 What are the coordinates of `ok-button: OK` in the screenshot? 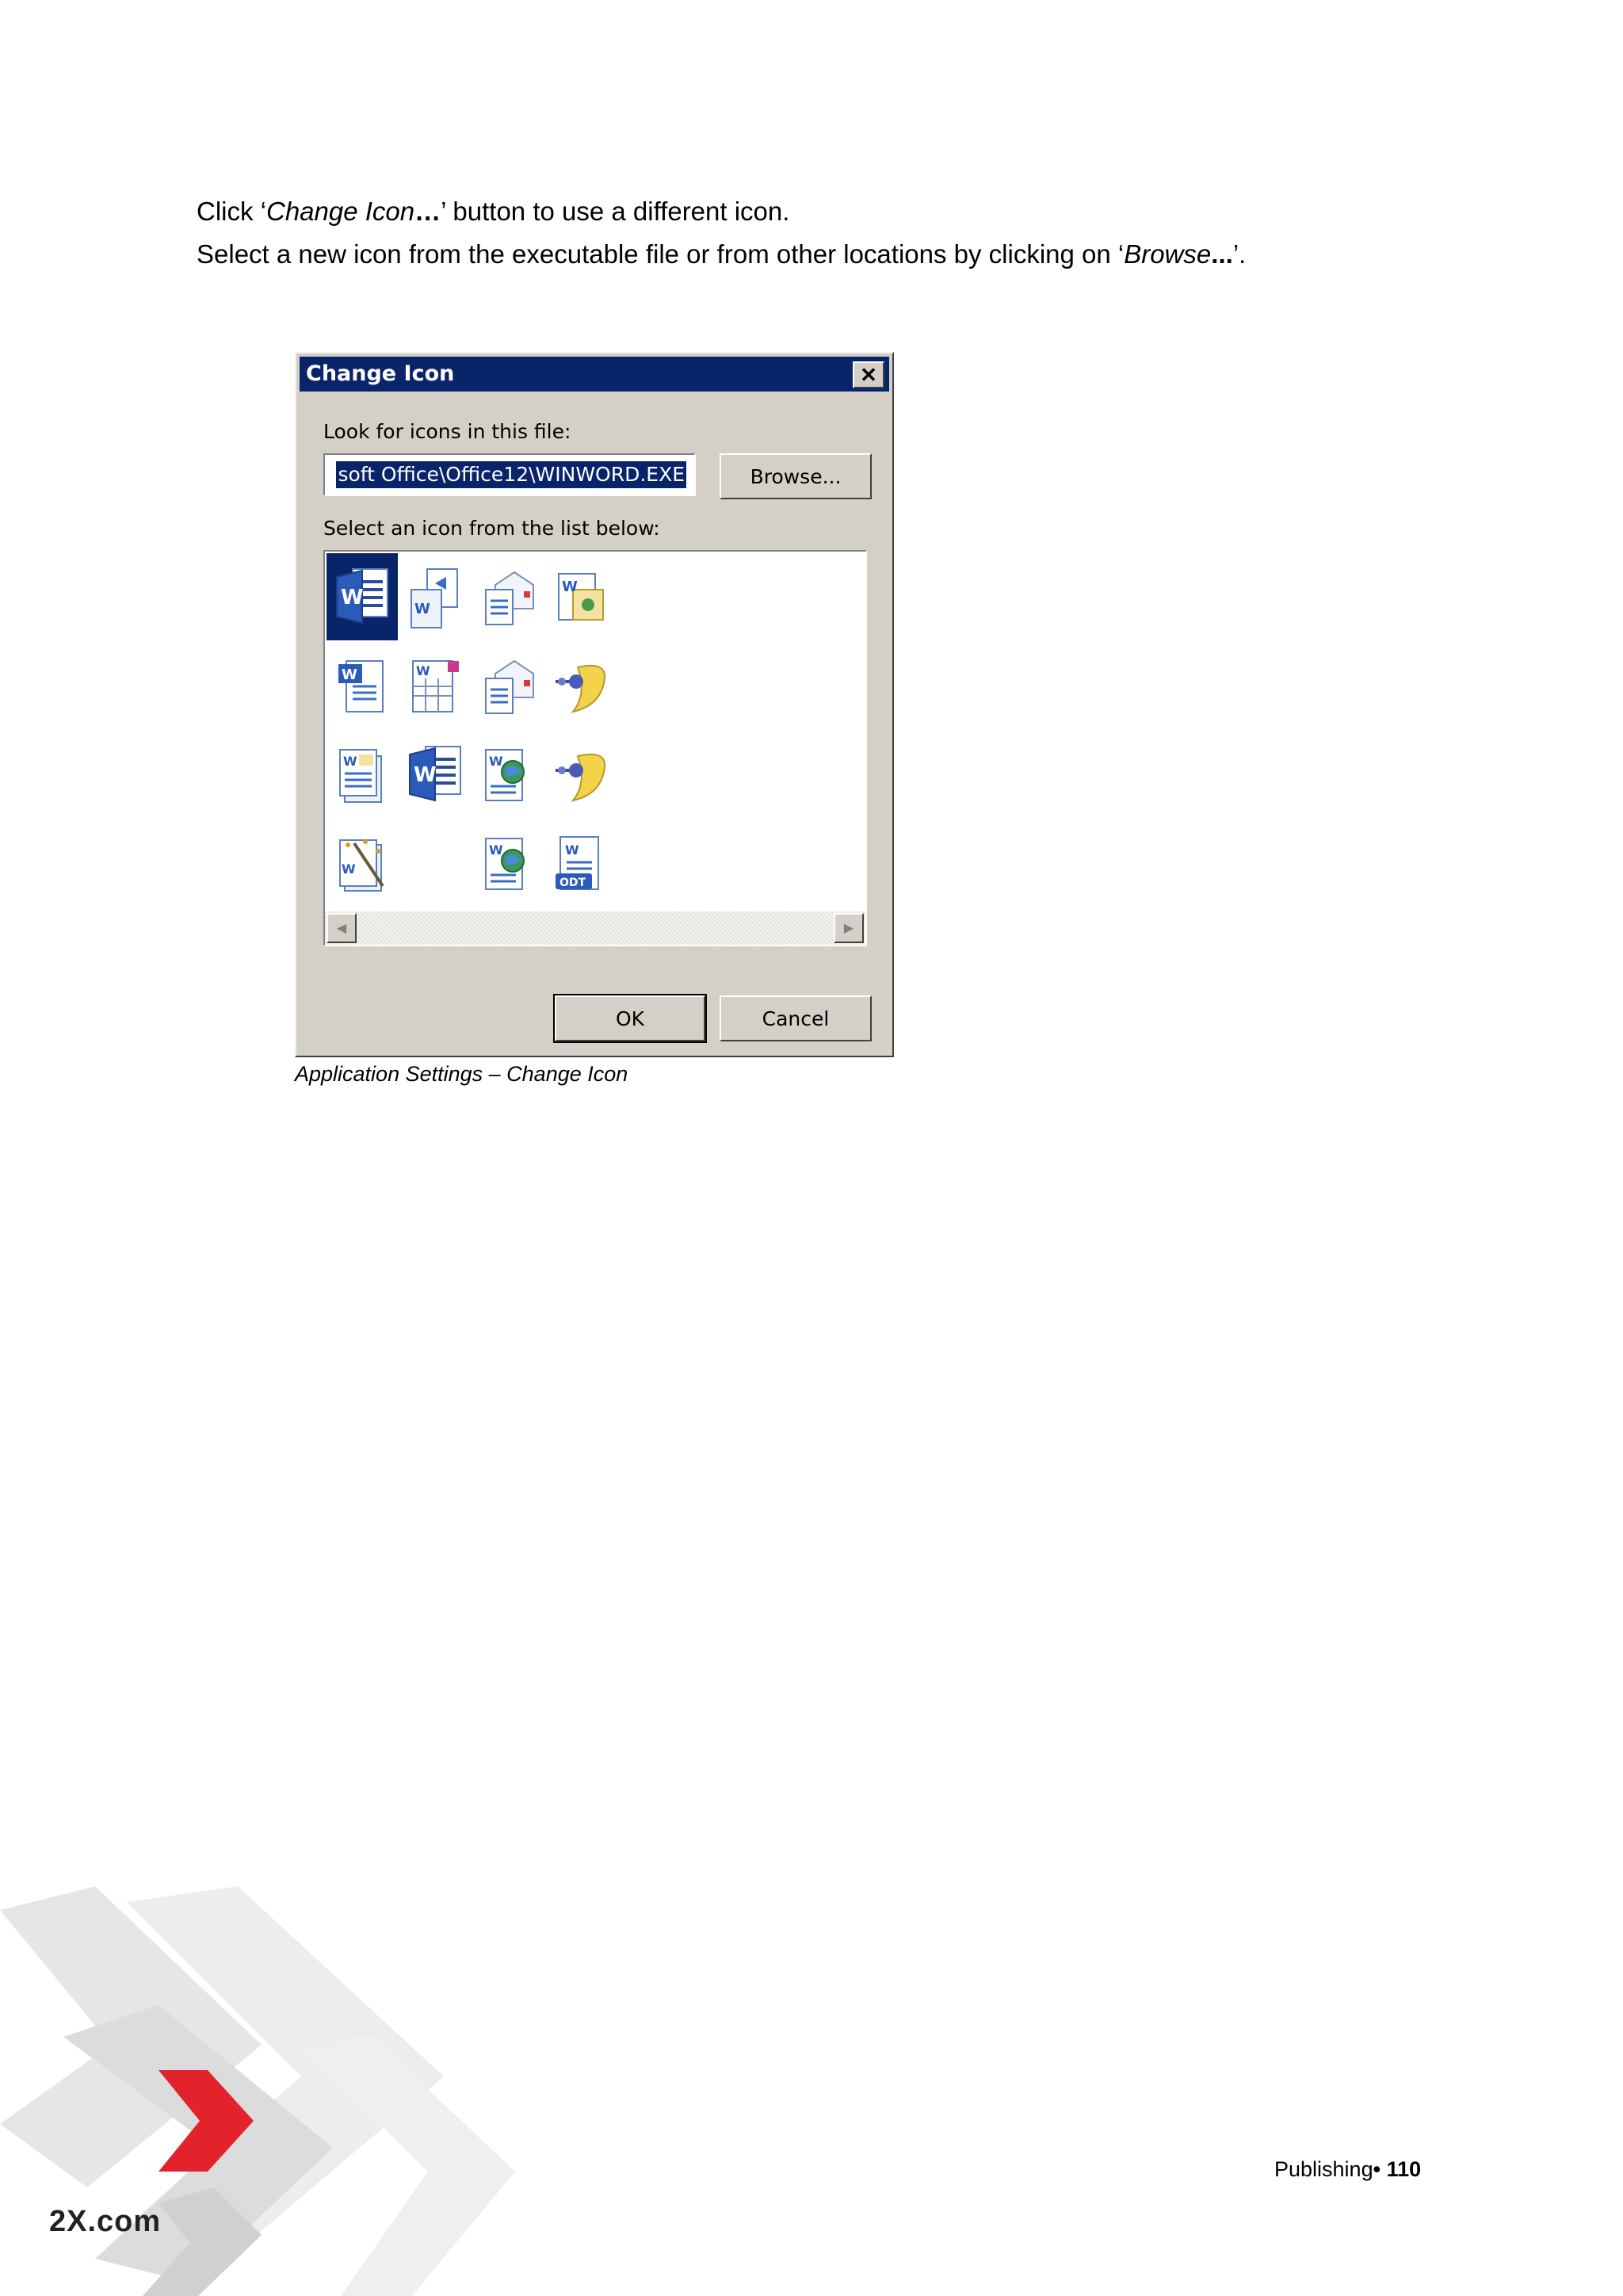 It's located at (630, 1018).